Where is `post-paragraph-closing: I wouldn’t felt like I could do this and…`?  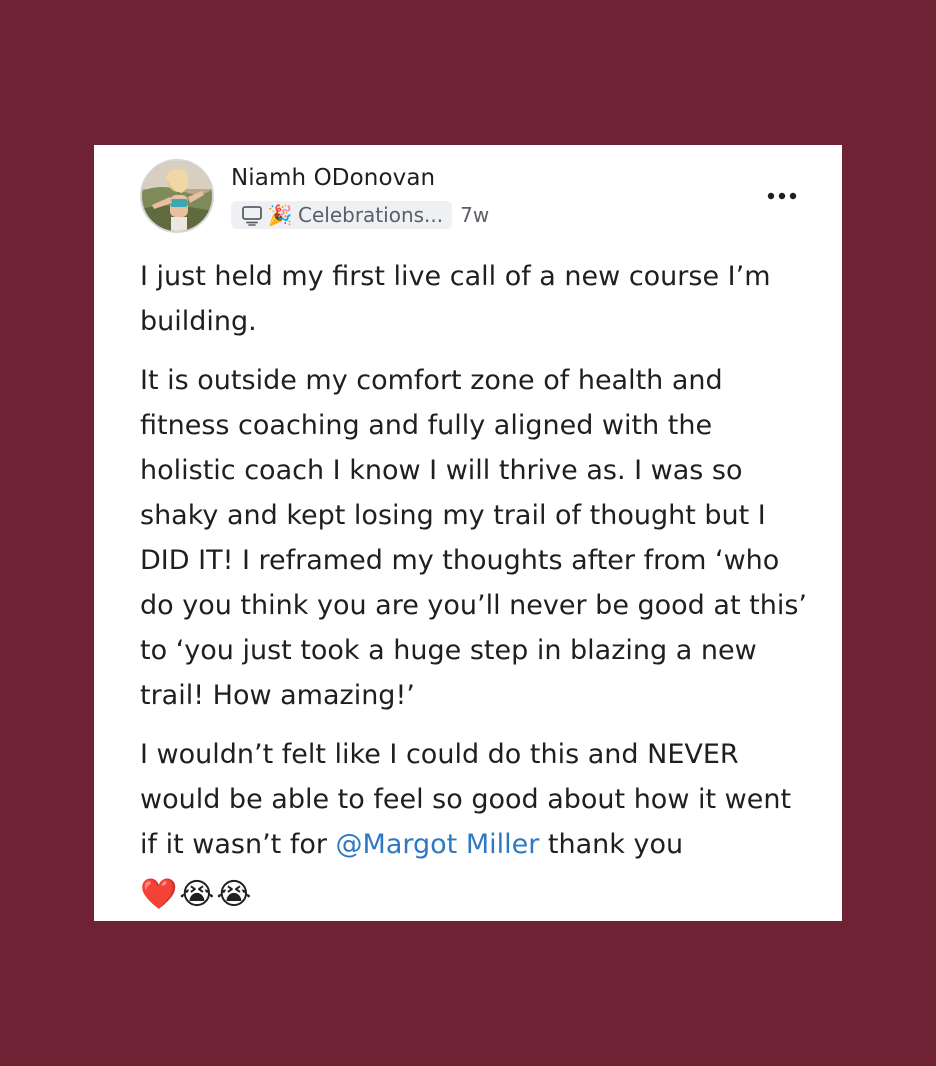
post-paragraph-closing: I wouldn’t felt like I could do this and… is located at coordinates (476, 799).